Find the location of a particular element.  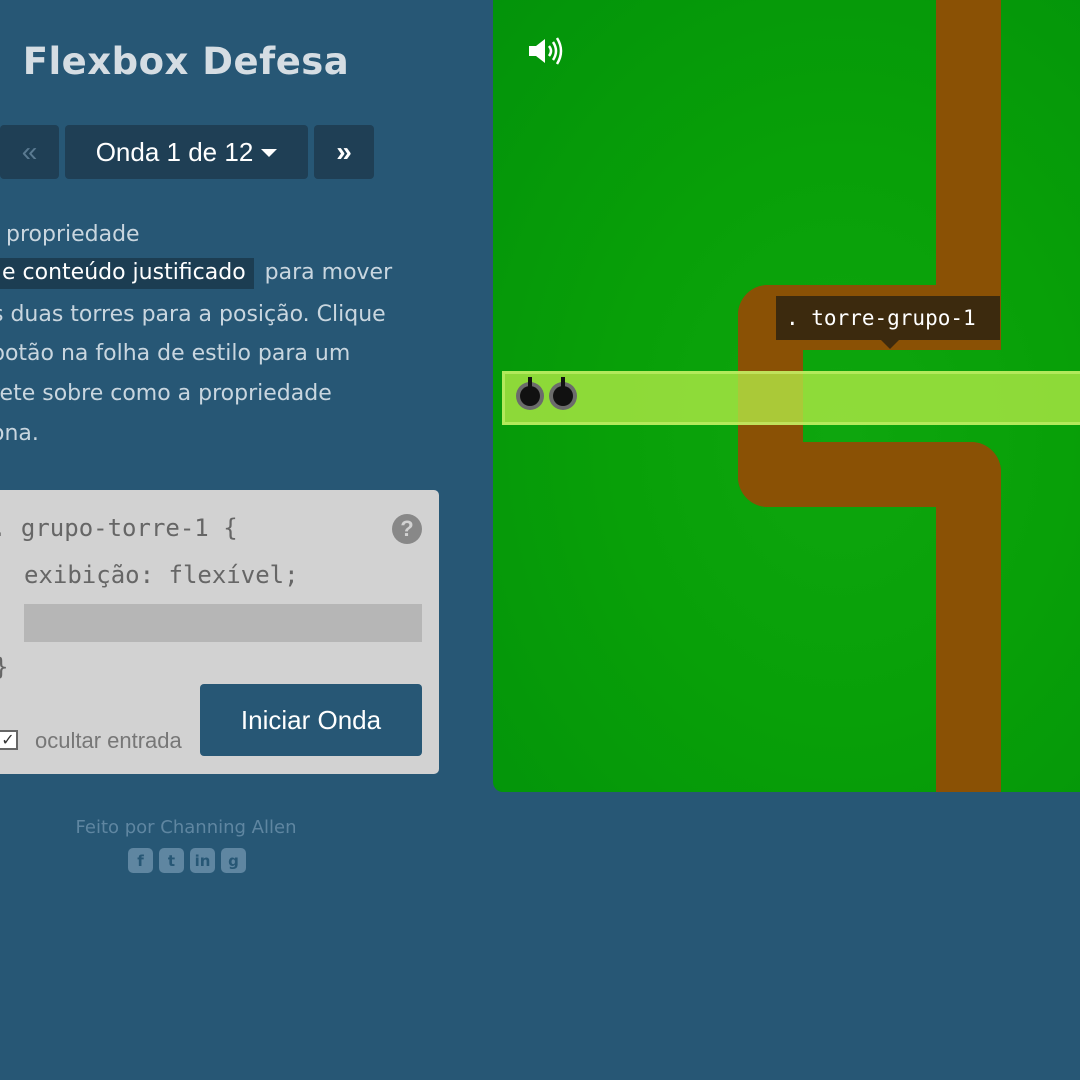

facebook-icon: f is located at coordinates (140, 860).